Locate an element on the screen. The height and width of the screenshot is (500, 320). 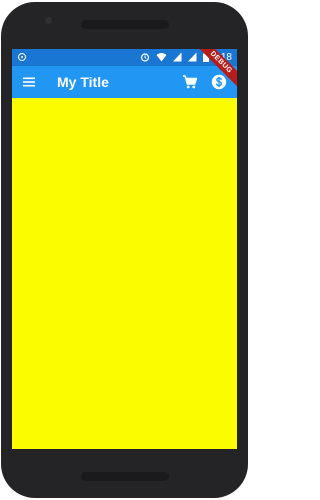
menu-icon is located at coordinates (29, 82).